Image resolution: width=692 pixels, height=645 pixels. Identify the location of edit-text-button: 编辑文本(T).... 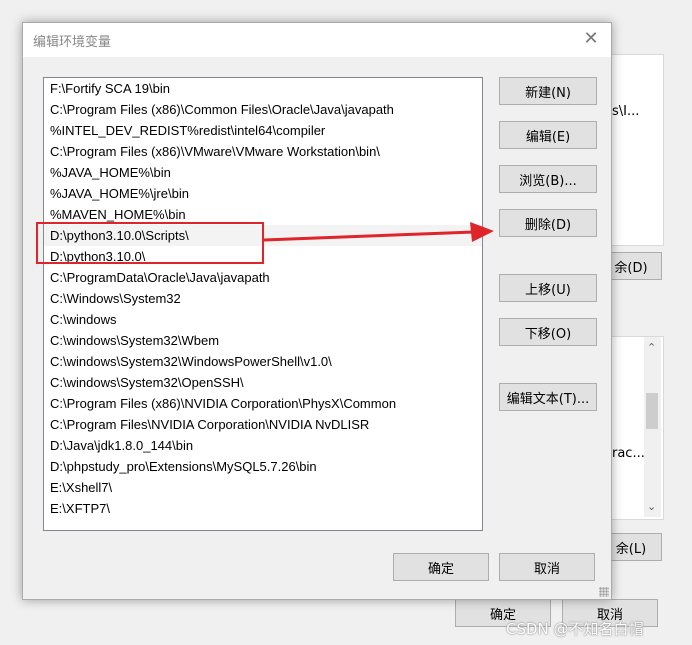
(548, 397).